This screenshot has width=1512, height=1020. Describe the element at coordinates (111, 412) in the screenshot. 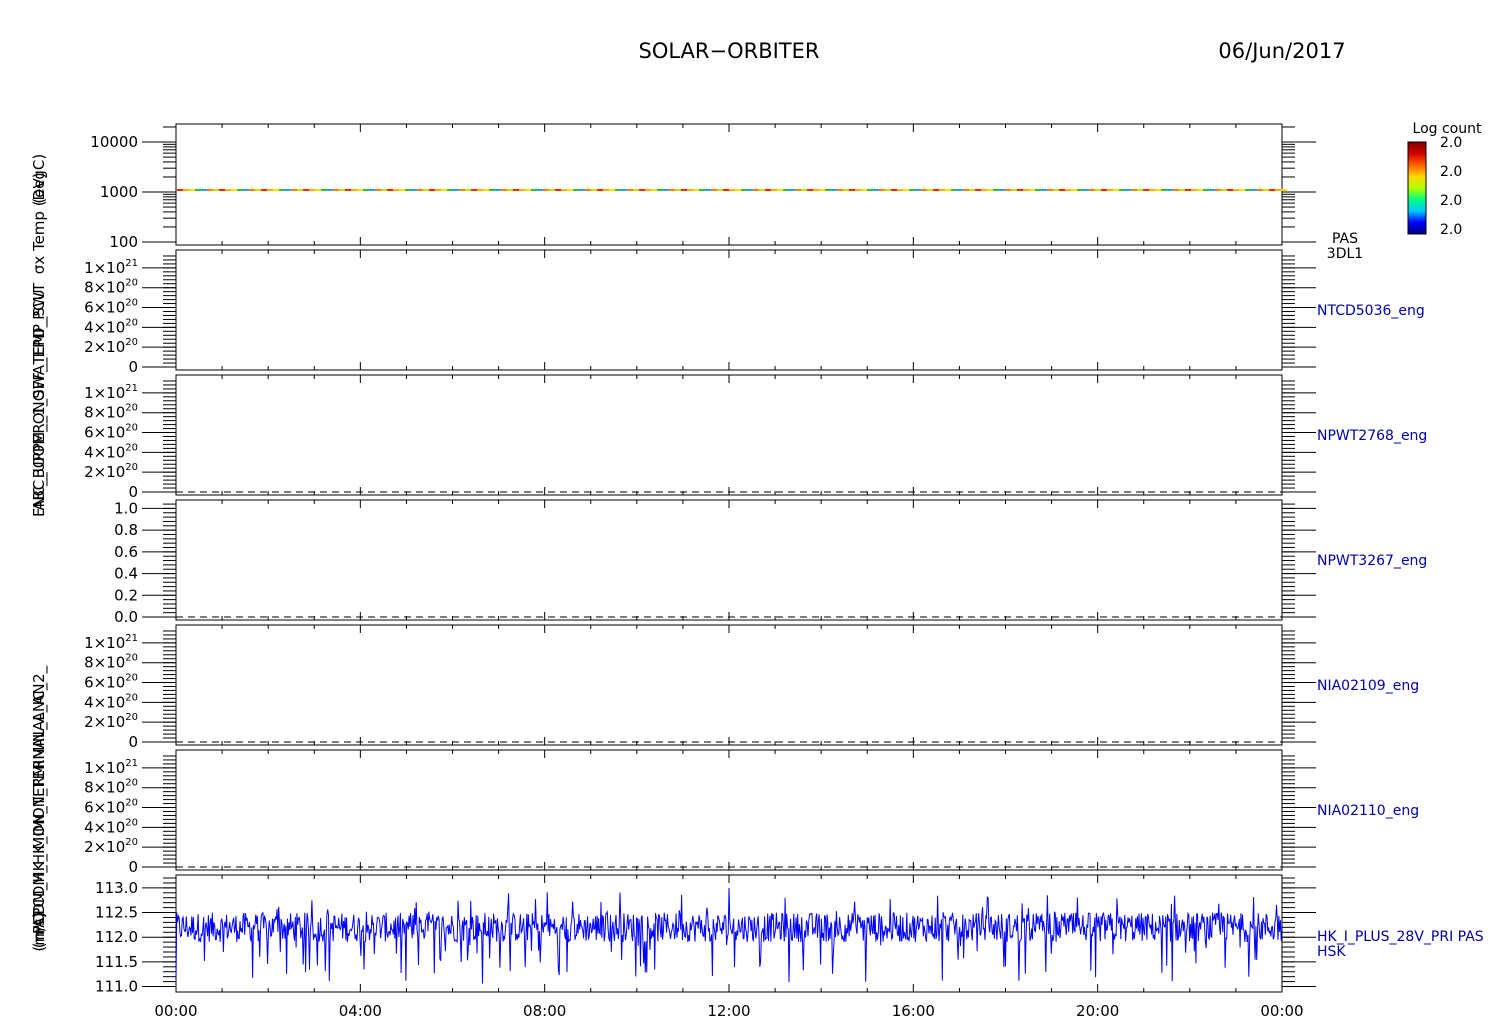

I see `y-tick-label: 8×1020` at that location.